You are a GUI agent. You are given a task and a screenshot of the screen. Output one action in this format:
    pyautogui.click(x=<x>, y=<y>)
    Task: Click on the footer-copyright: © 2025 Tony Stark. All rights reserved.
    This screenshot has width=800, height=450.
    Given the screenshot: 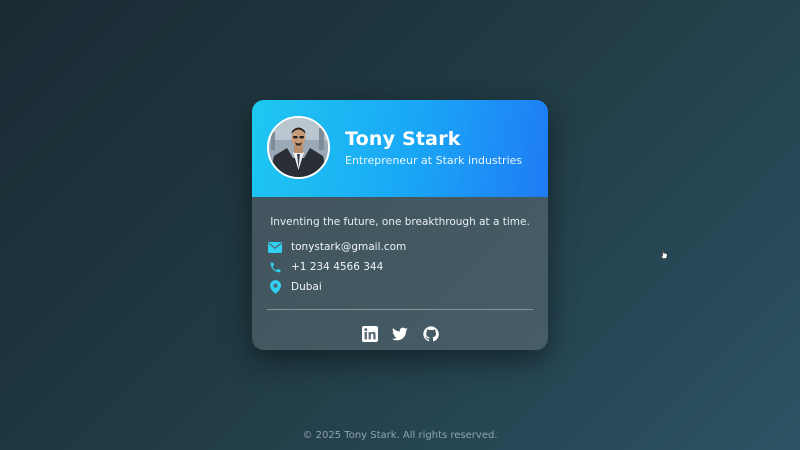 What is the action you would take?
    pyautogui.click(x=400, y=435)
    